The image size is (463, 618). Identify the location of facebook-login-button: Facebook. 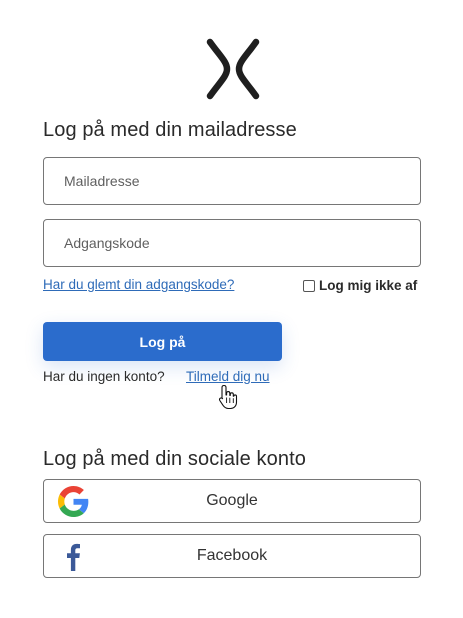
(232, 556).